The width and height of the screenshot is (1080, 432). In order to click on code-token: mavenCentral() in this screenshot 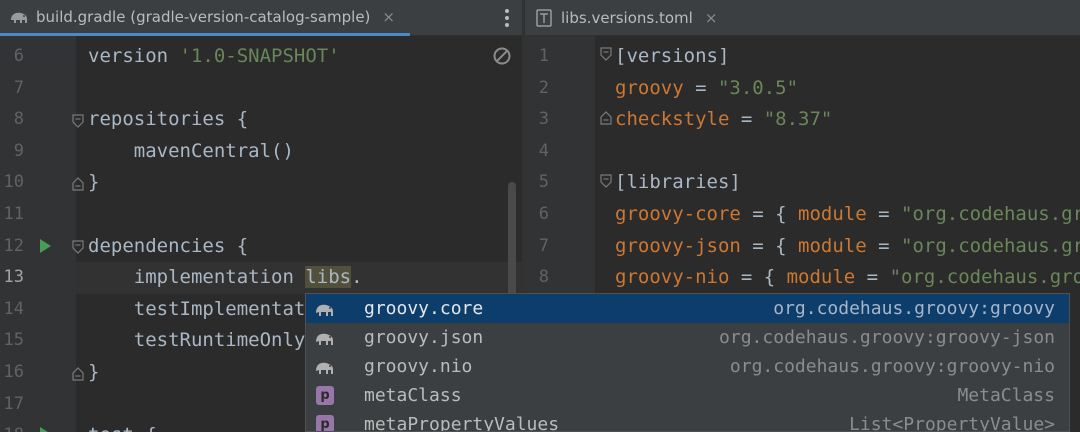, I will do `click(191, 150)`.